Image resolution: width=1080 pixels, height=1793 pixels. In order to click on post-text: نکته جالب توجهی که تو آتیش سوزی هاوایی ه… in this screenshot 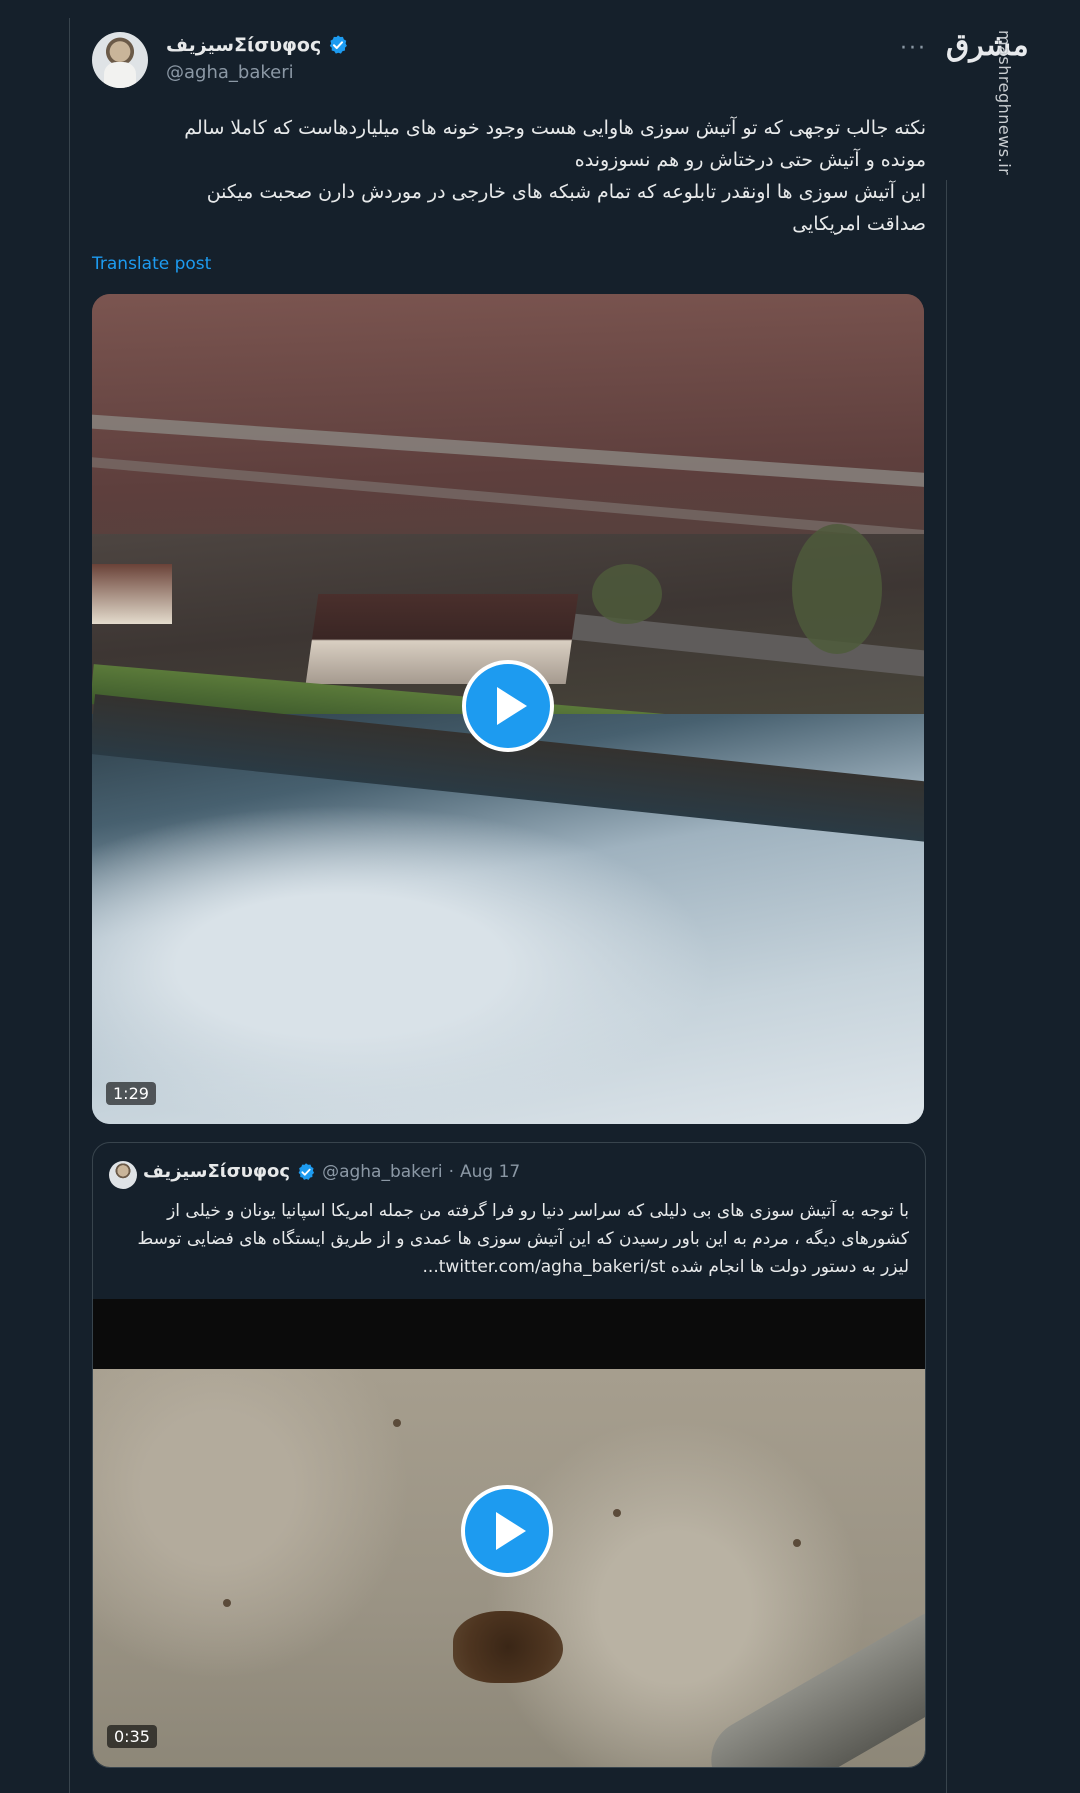, I will do `click(509, 176)`.